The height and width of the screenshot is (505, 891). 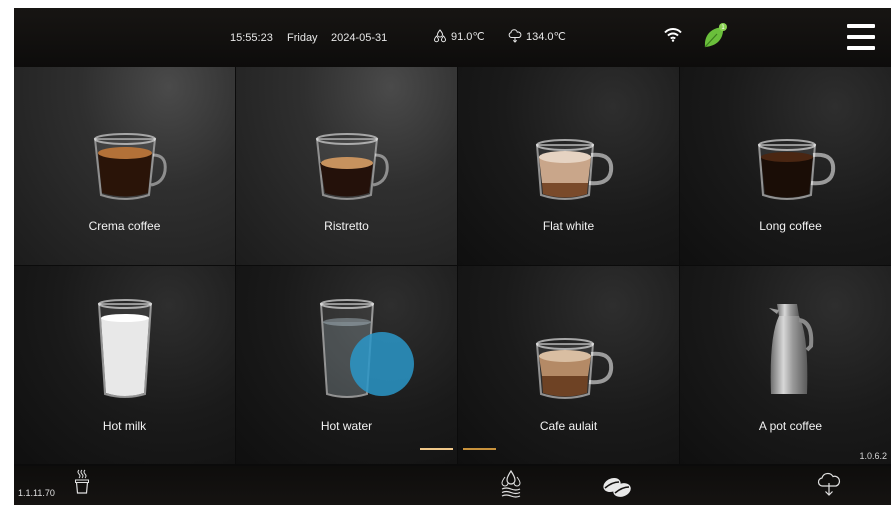 I want to click on water-temperature: 91.0℃, so click(x=459, y=36).